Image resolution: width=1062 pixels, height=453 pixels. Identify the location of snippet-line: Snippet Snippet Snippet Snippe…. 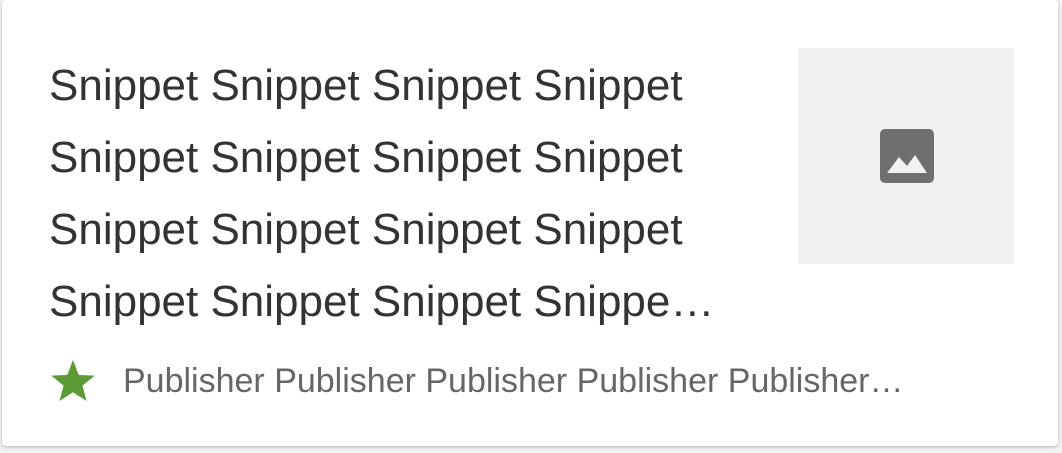
(382, 301).